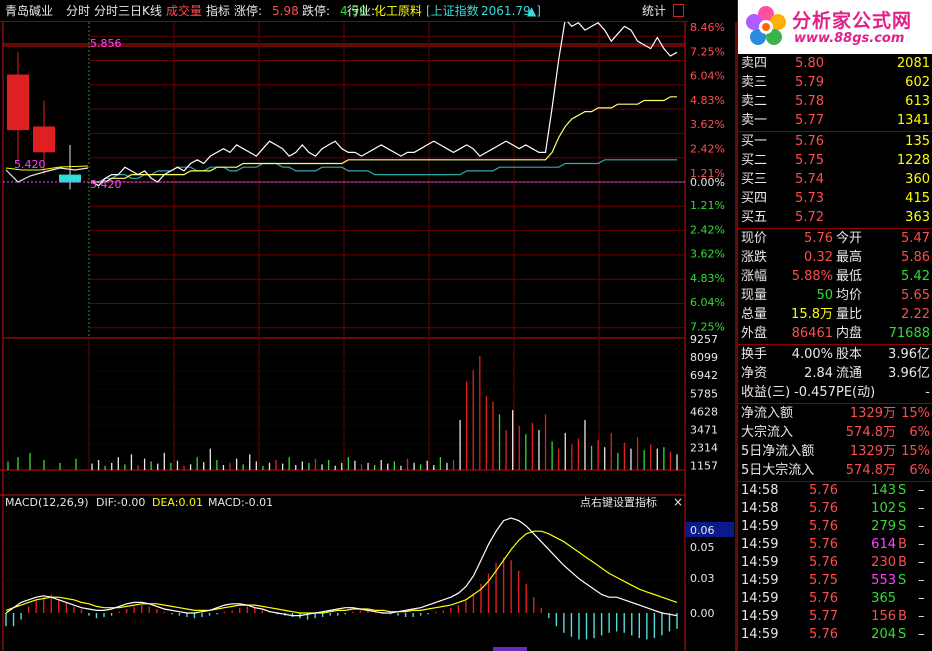 The image size is (932, 651). Describe the element at coordinates (654, 11) in the screenshot. I see `stats-button: 统计` at that location.